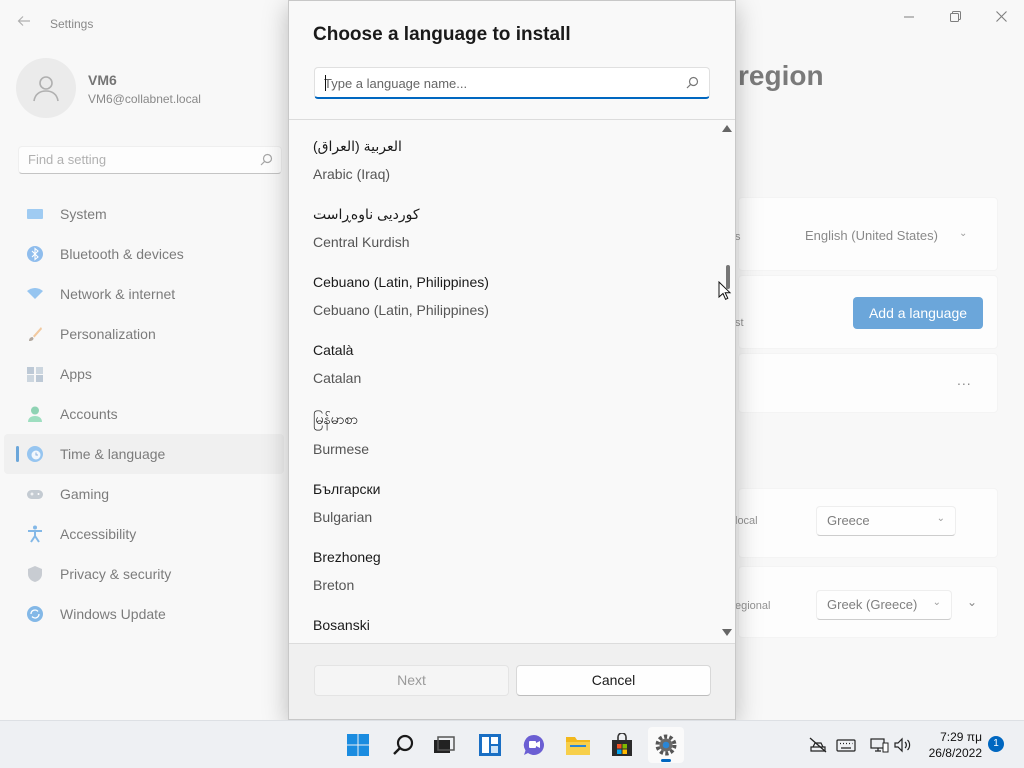 This screenshot has width=1024, height=768. I want to click on taskbar, so click(512, 744).